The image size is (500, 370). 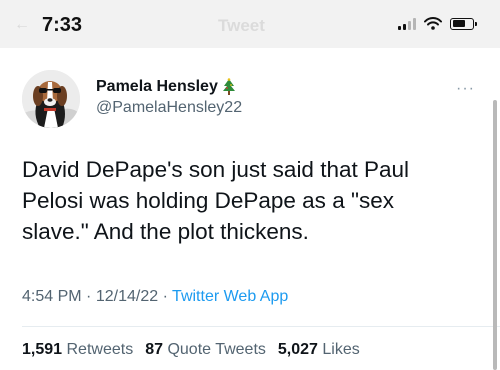 I want to click on back-arrow-icon: ←, so click(x=22, y=25).